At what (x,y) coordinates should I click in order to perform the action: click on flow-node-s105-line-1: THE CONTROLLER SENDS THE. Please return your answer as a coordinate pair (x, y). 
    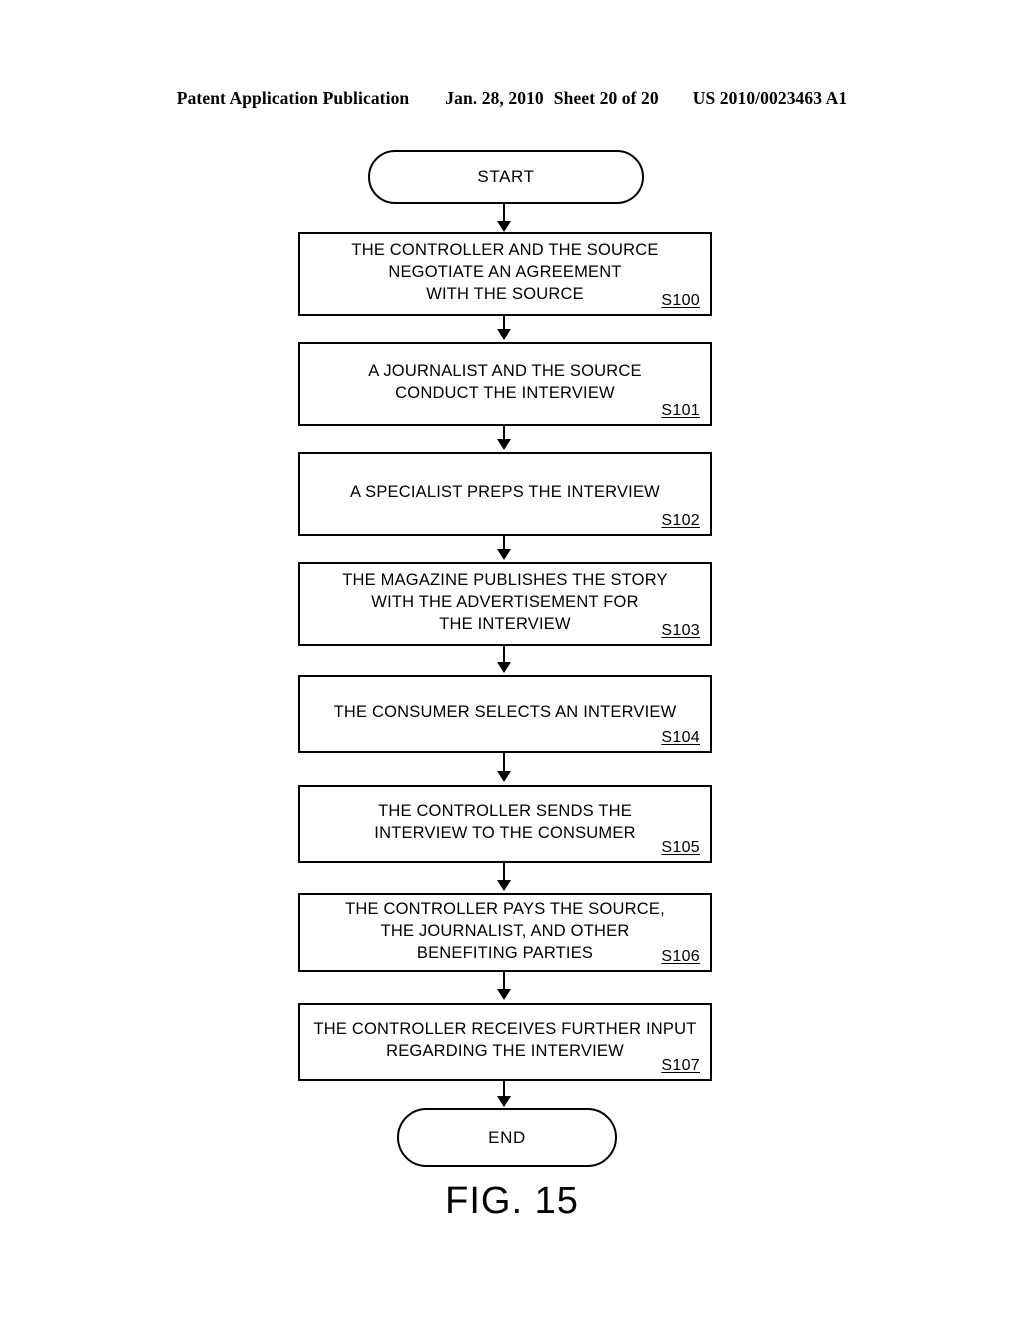
    Looking at the image, I should click on (505, 811).